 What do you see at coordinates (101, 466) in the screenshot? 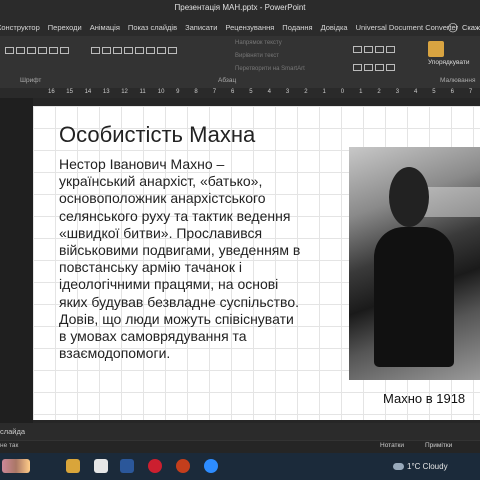
I see `photos-icon` at bounding box center [101, 466].